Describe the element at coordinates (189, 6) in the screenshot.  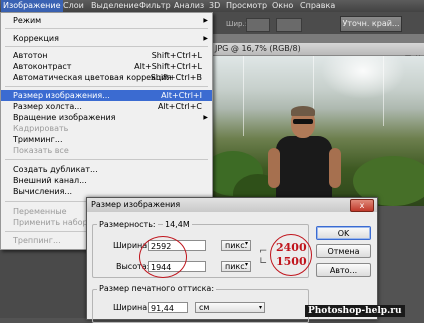
I see `menu-analysis: Анализ` at that location.